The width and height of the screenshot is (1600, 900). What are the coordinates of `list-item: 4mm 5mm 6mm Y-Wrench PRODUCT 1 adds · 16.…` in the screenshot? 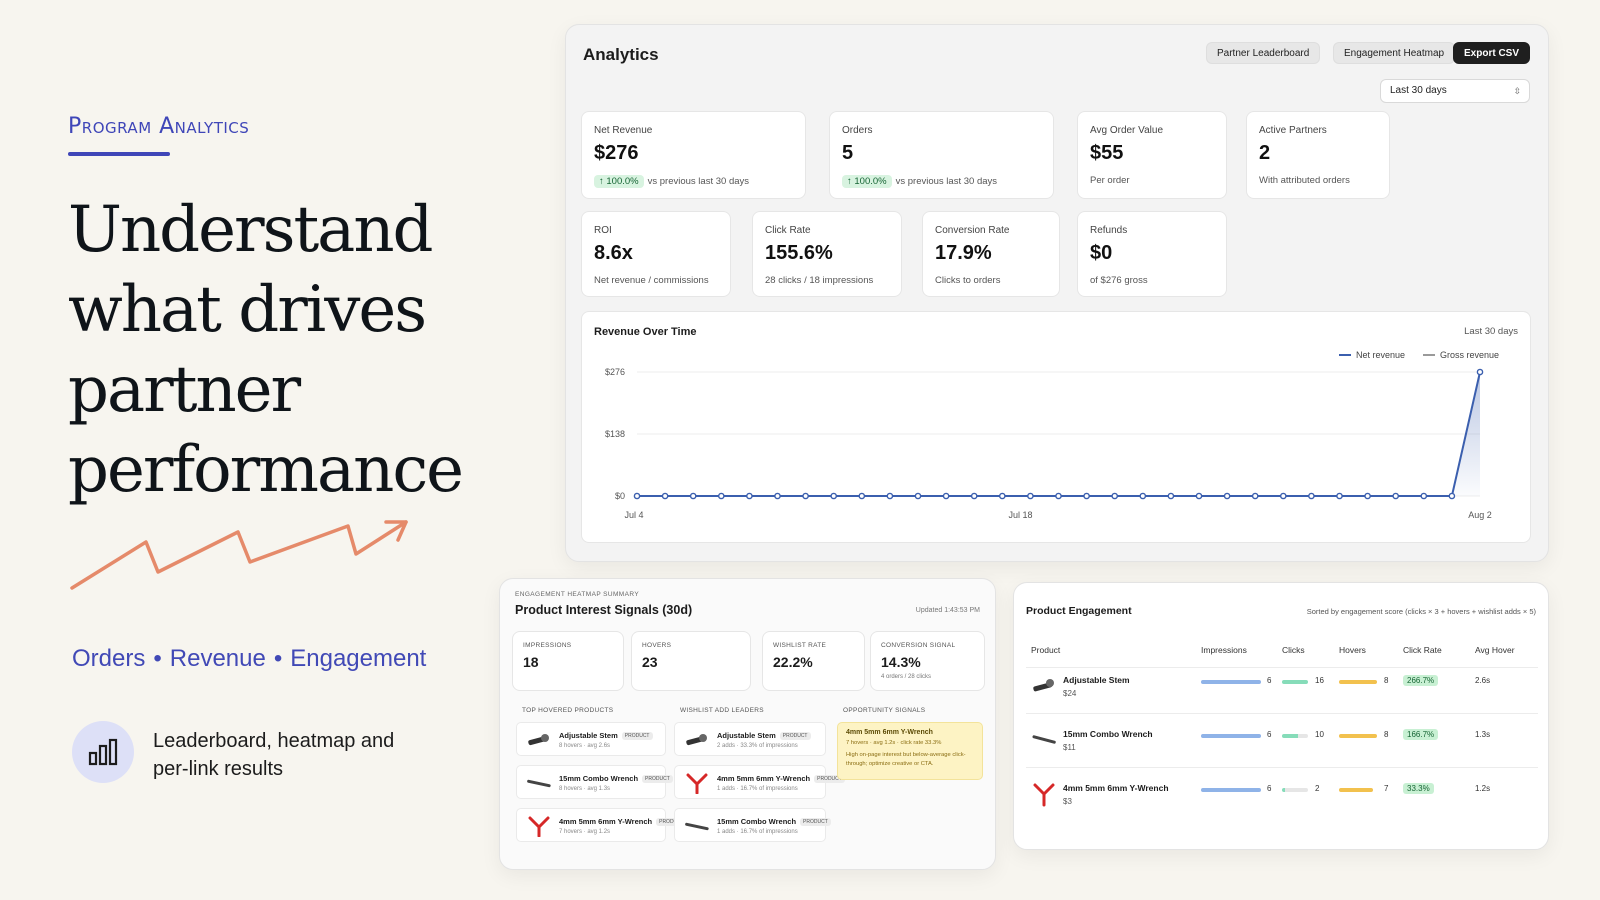 It's located at (759, 782).